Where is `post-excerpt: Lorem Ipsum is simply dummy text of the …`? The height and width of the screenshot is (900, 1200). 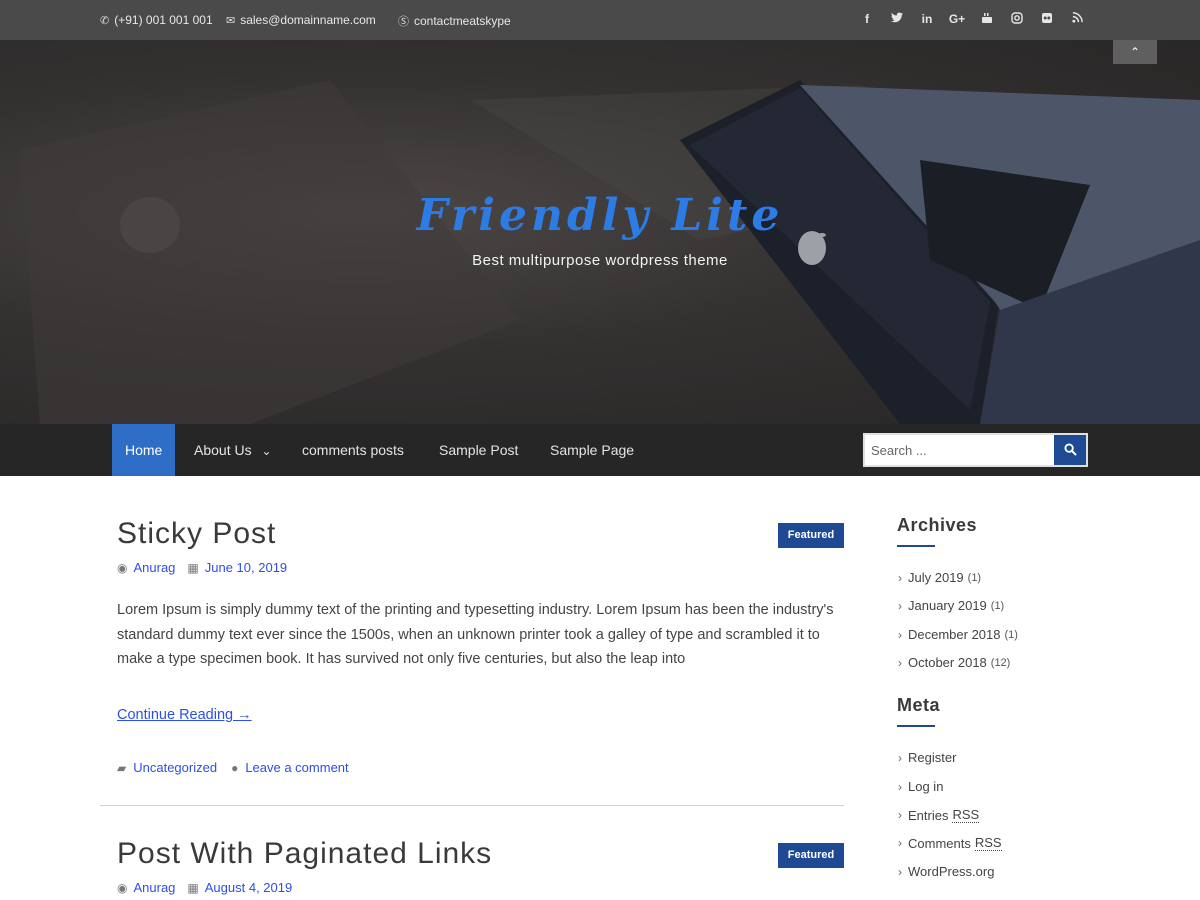
post-excerpt: Lorem Ipsum is simply dummy text of the … is located at coordinates (475, 634).